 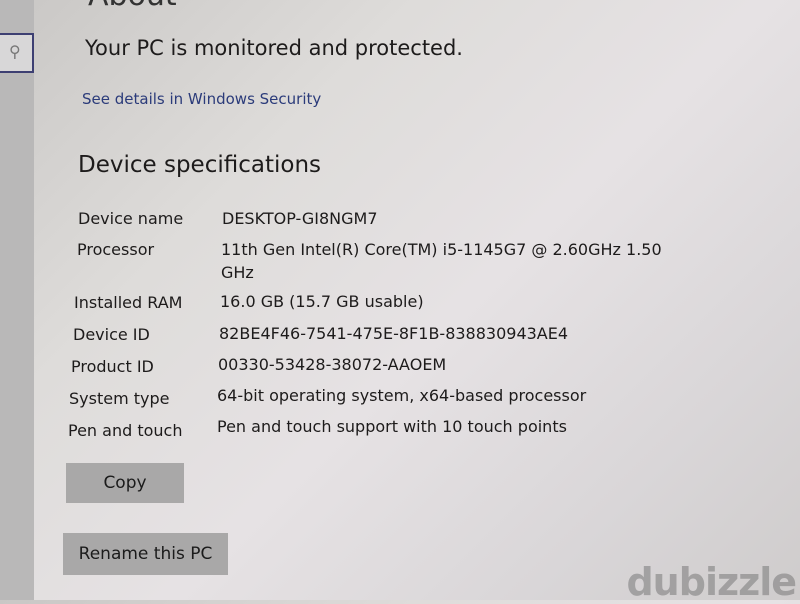 I want to click on spec-label-device-name: Device name, so click(x=131, y=218).